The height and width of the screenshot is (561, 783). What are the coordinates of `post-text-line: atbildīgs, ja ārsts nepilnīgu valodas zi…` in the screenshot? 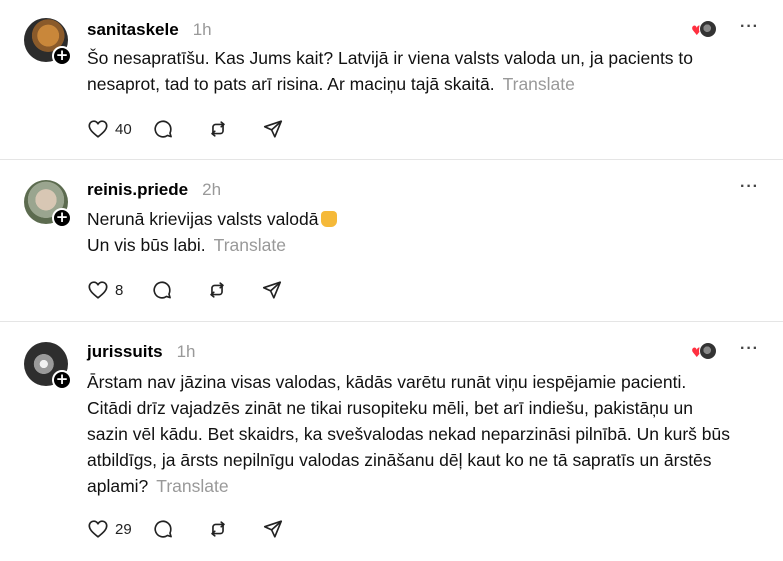 It's located at (399, 460).